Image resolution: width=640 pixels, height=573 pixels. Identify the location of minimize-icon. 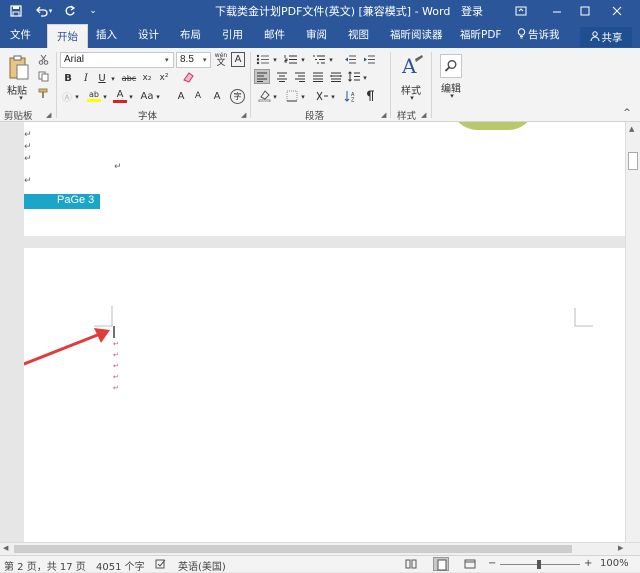
(557, 11).